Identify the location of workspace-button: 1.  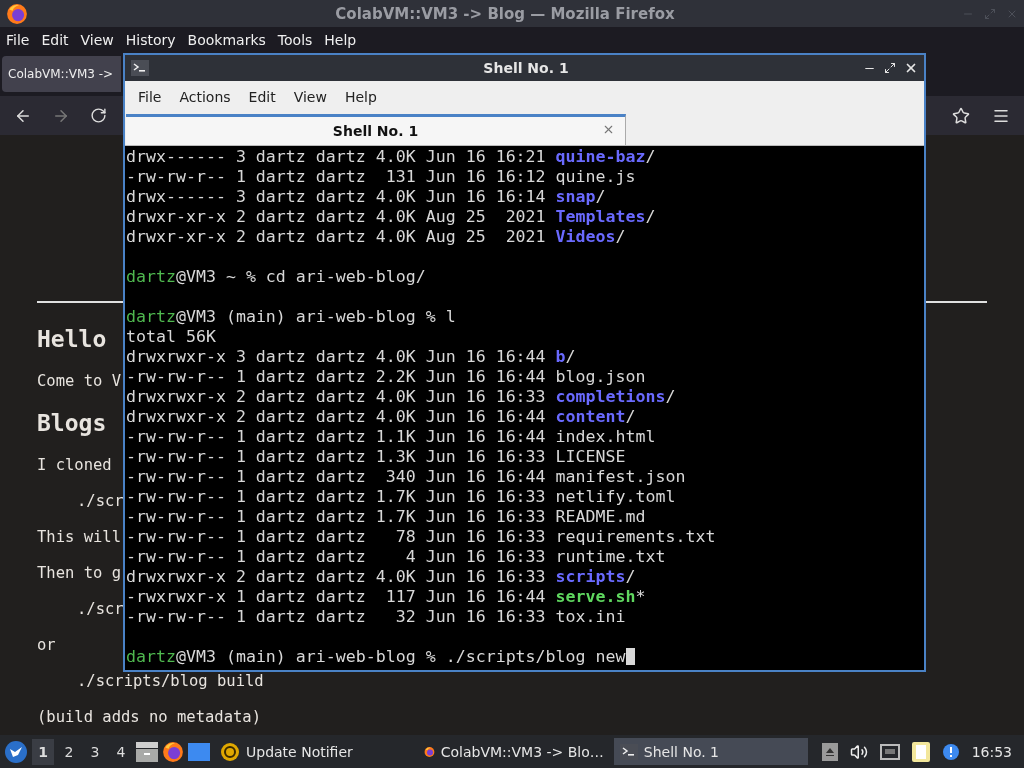
(43, 751).